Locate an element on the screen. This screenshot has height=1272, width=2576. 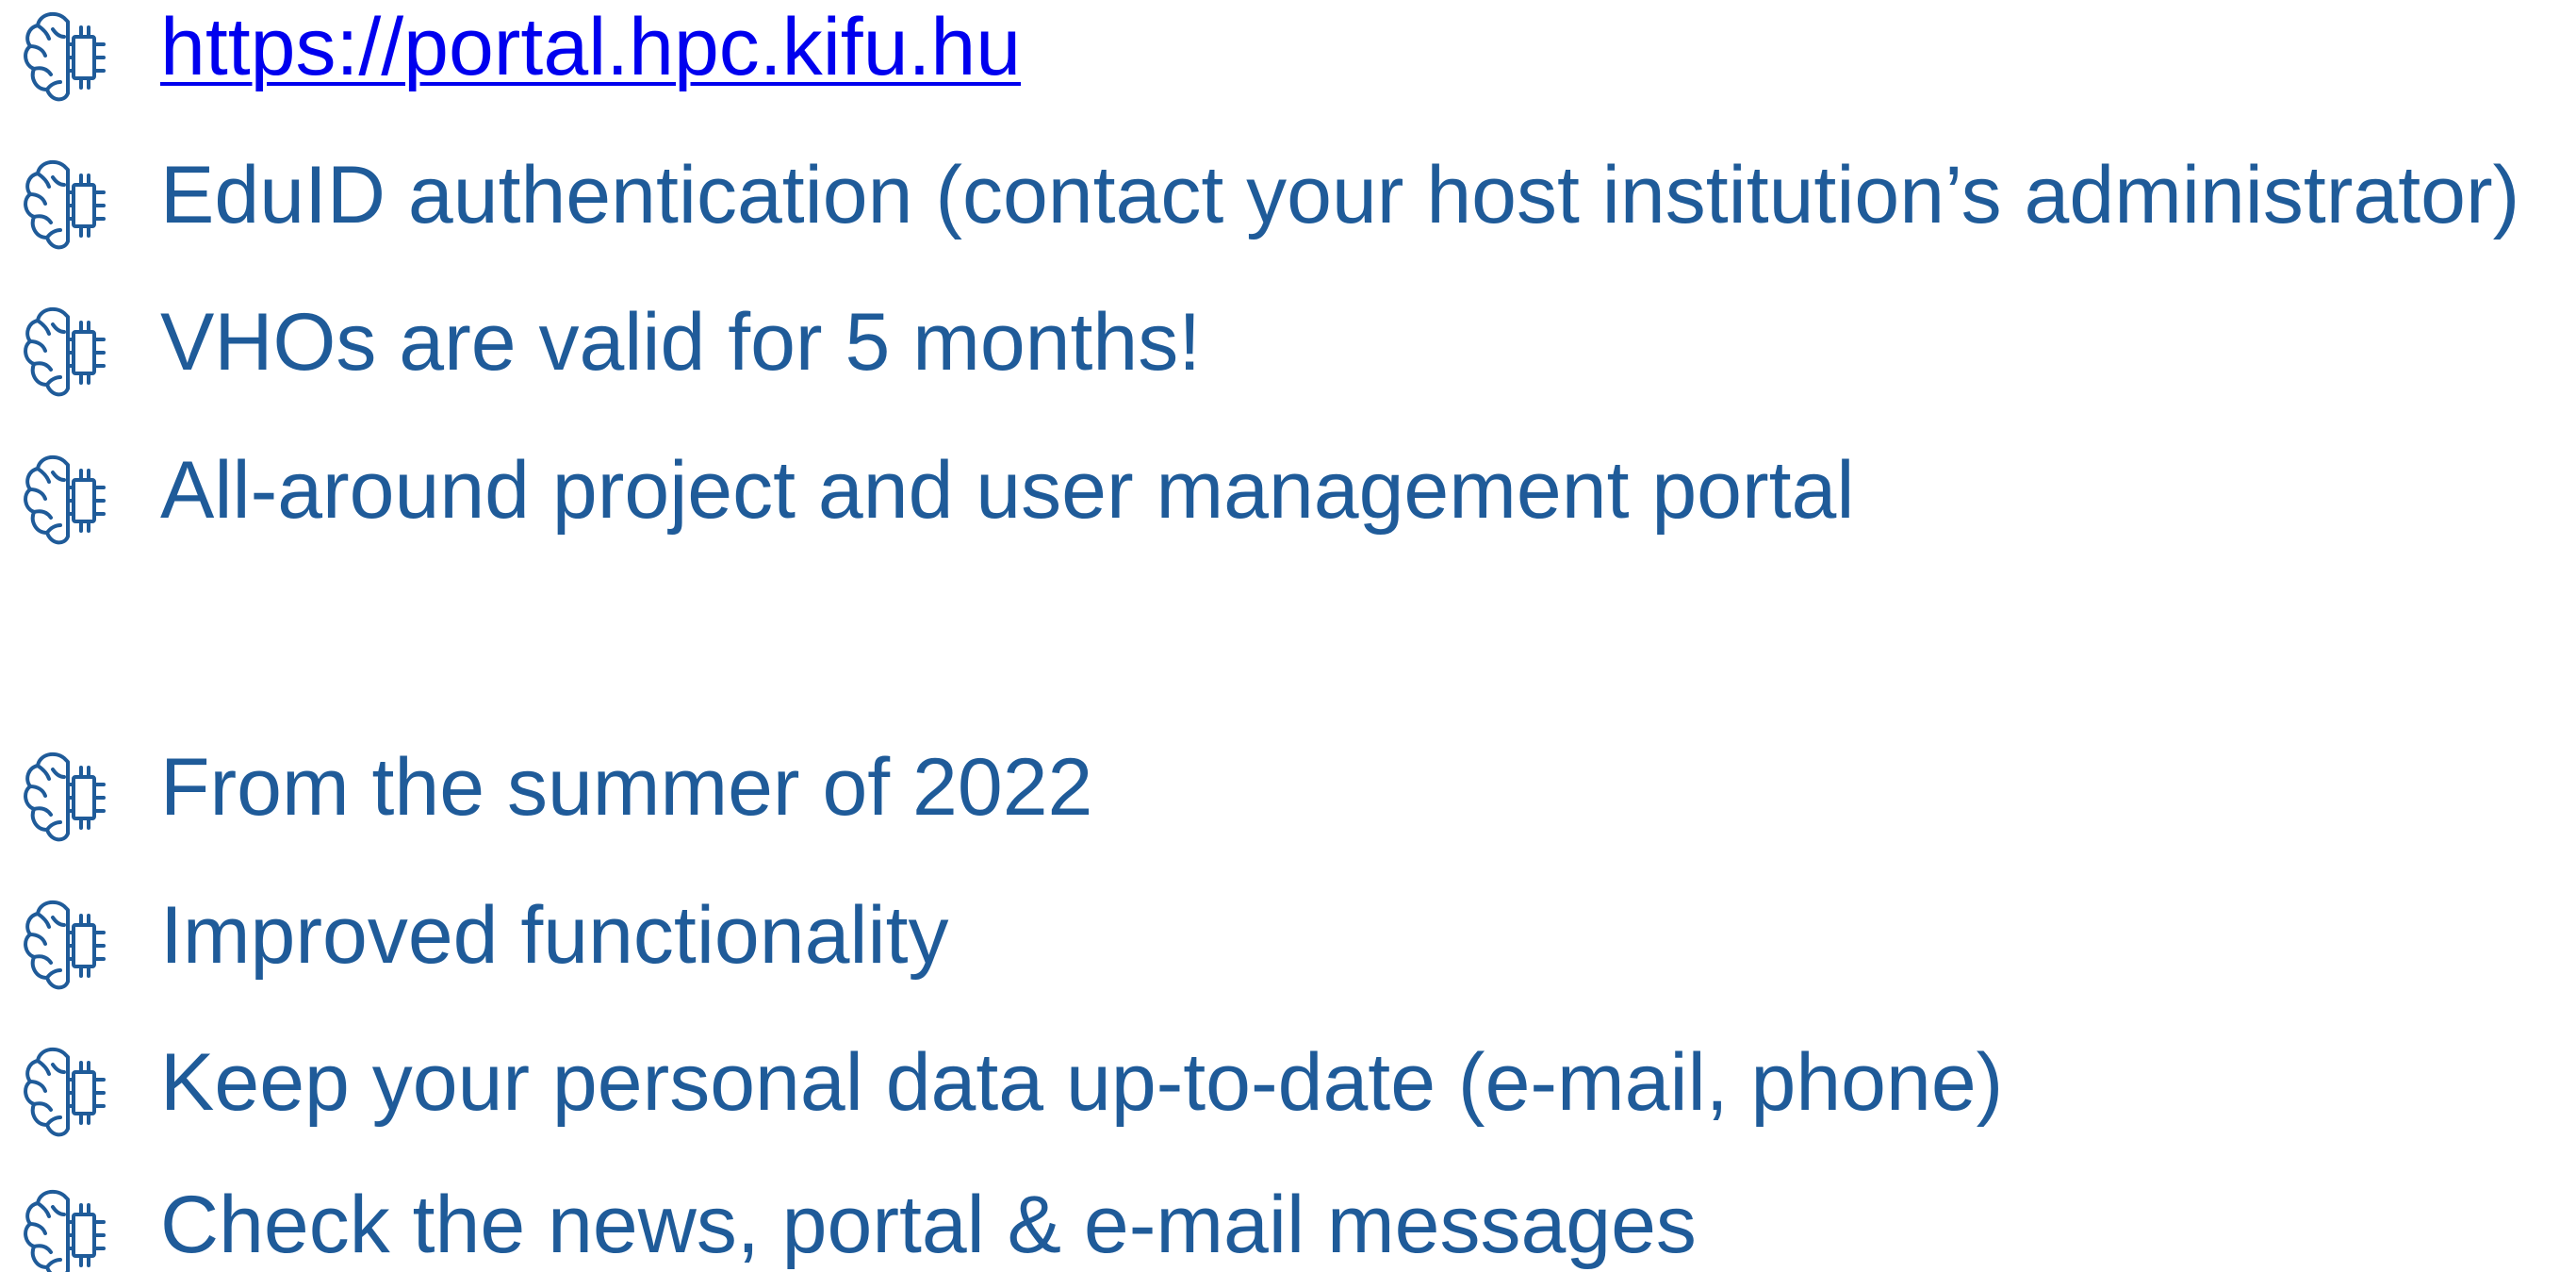
bullet-item: https://portal.hpc.kifu.hu is located at coordinates (1288, 51).